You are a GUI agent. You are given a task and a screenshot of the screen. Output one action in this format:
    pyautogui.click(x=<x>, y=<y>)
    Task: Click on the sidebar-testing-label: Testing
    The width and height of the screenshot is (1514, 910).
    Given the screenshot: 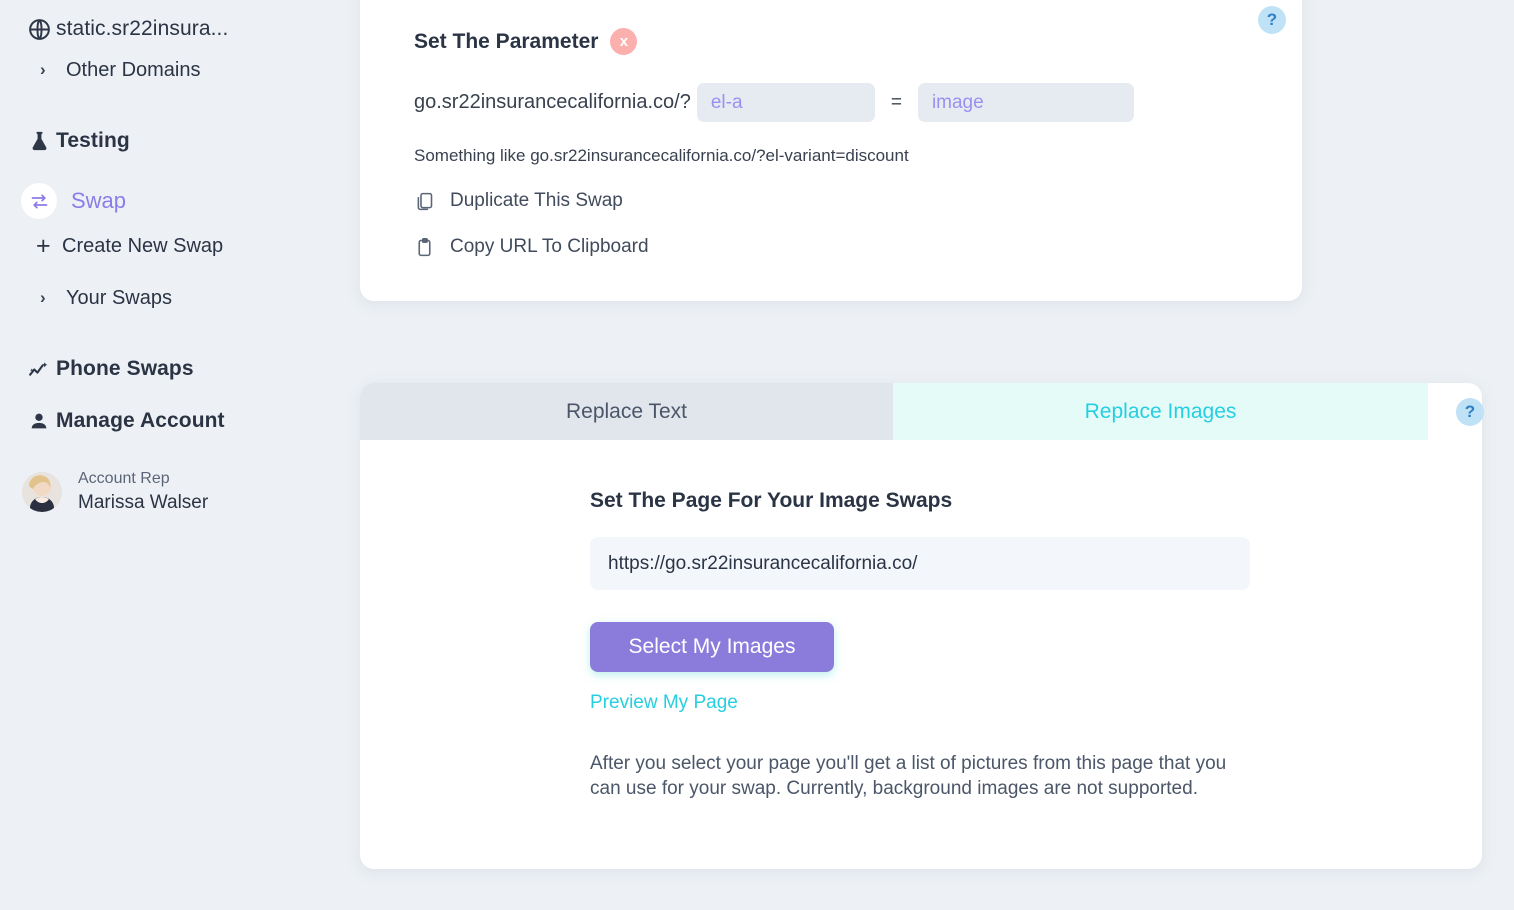 What is the action you would take?
    pyautogui.click(x=93, y=140)
    